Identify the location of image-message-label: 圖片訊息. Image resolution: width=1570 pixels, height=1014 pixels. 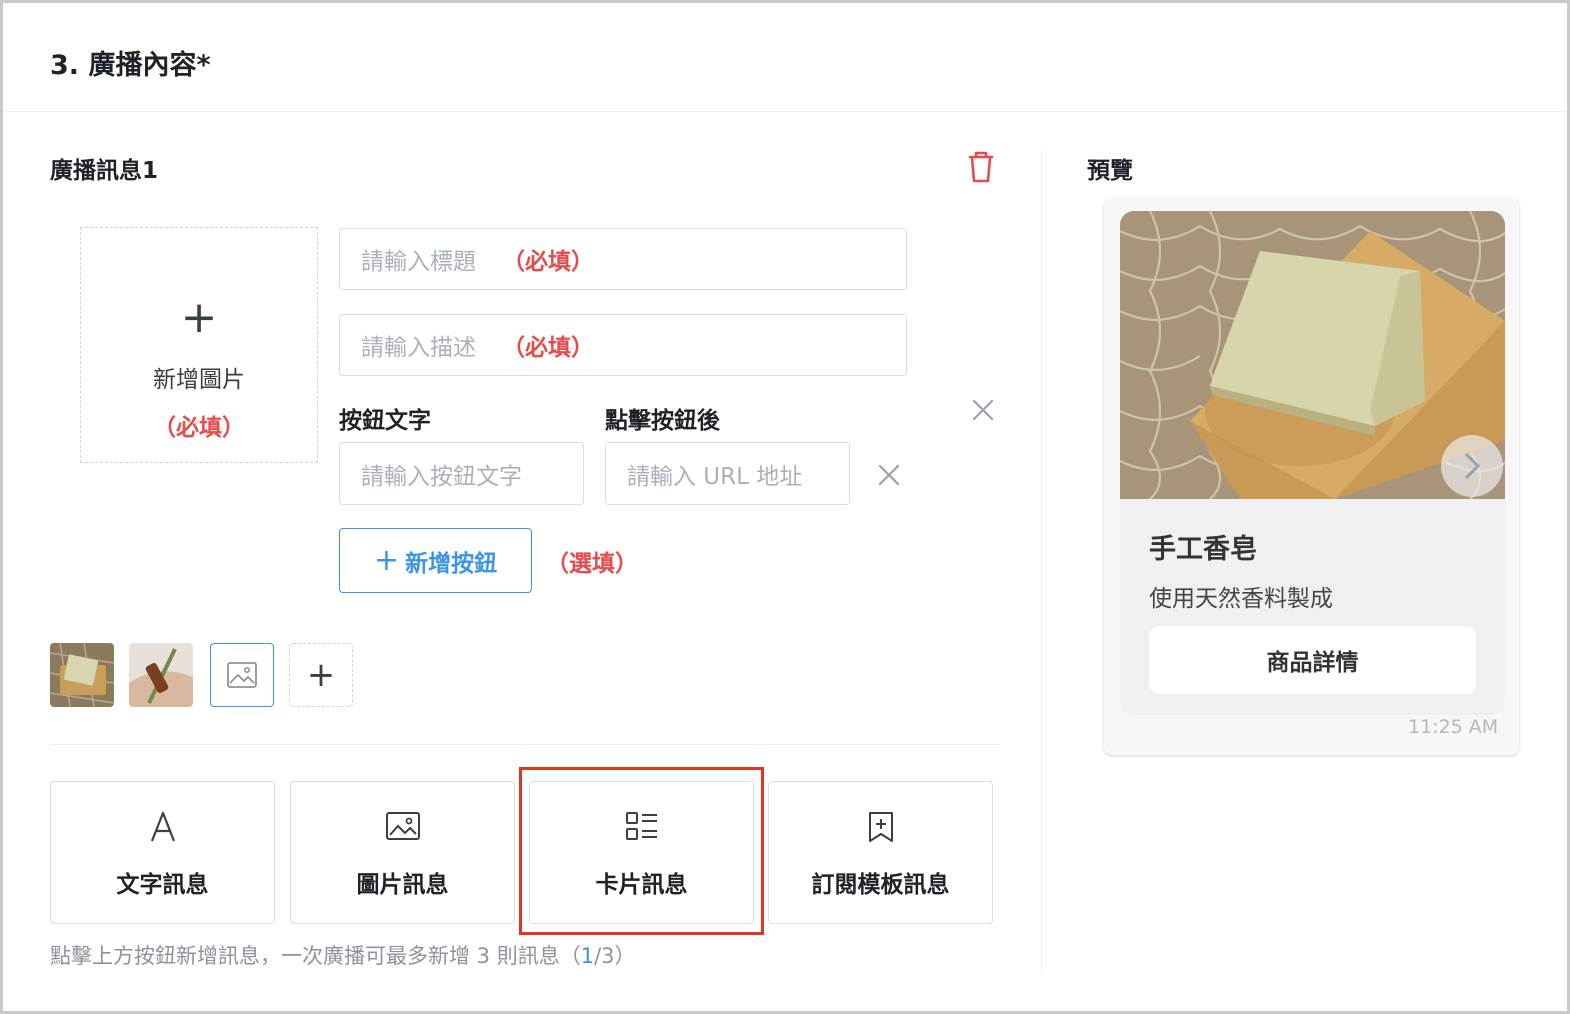
(402, 885).